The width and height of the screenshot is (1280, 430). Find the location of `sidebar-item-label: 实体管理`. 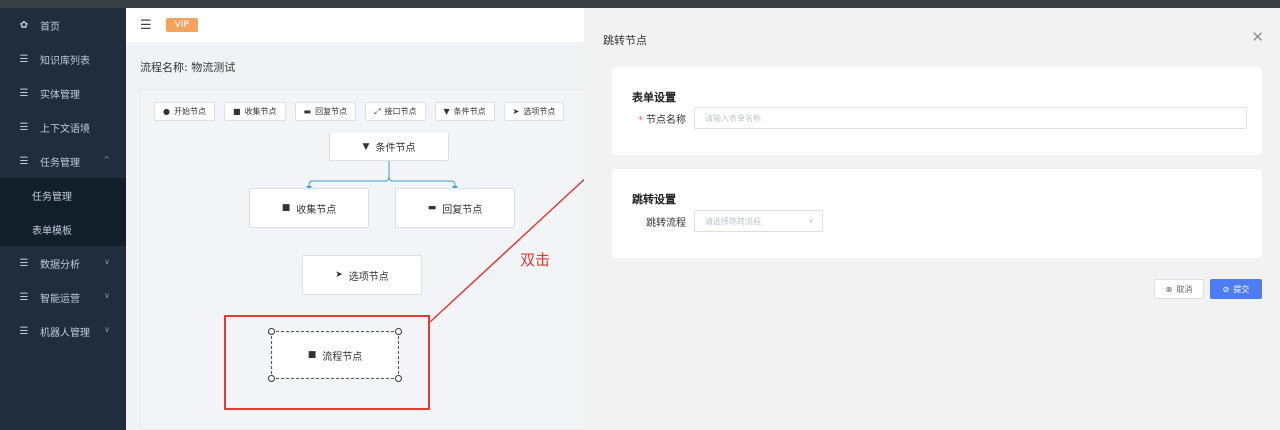

sidebar-item-label: 实体管理 is located at coordinates (60, 95).